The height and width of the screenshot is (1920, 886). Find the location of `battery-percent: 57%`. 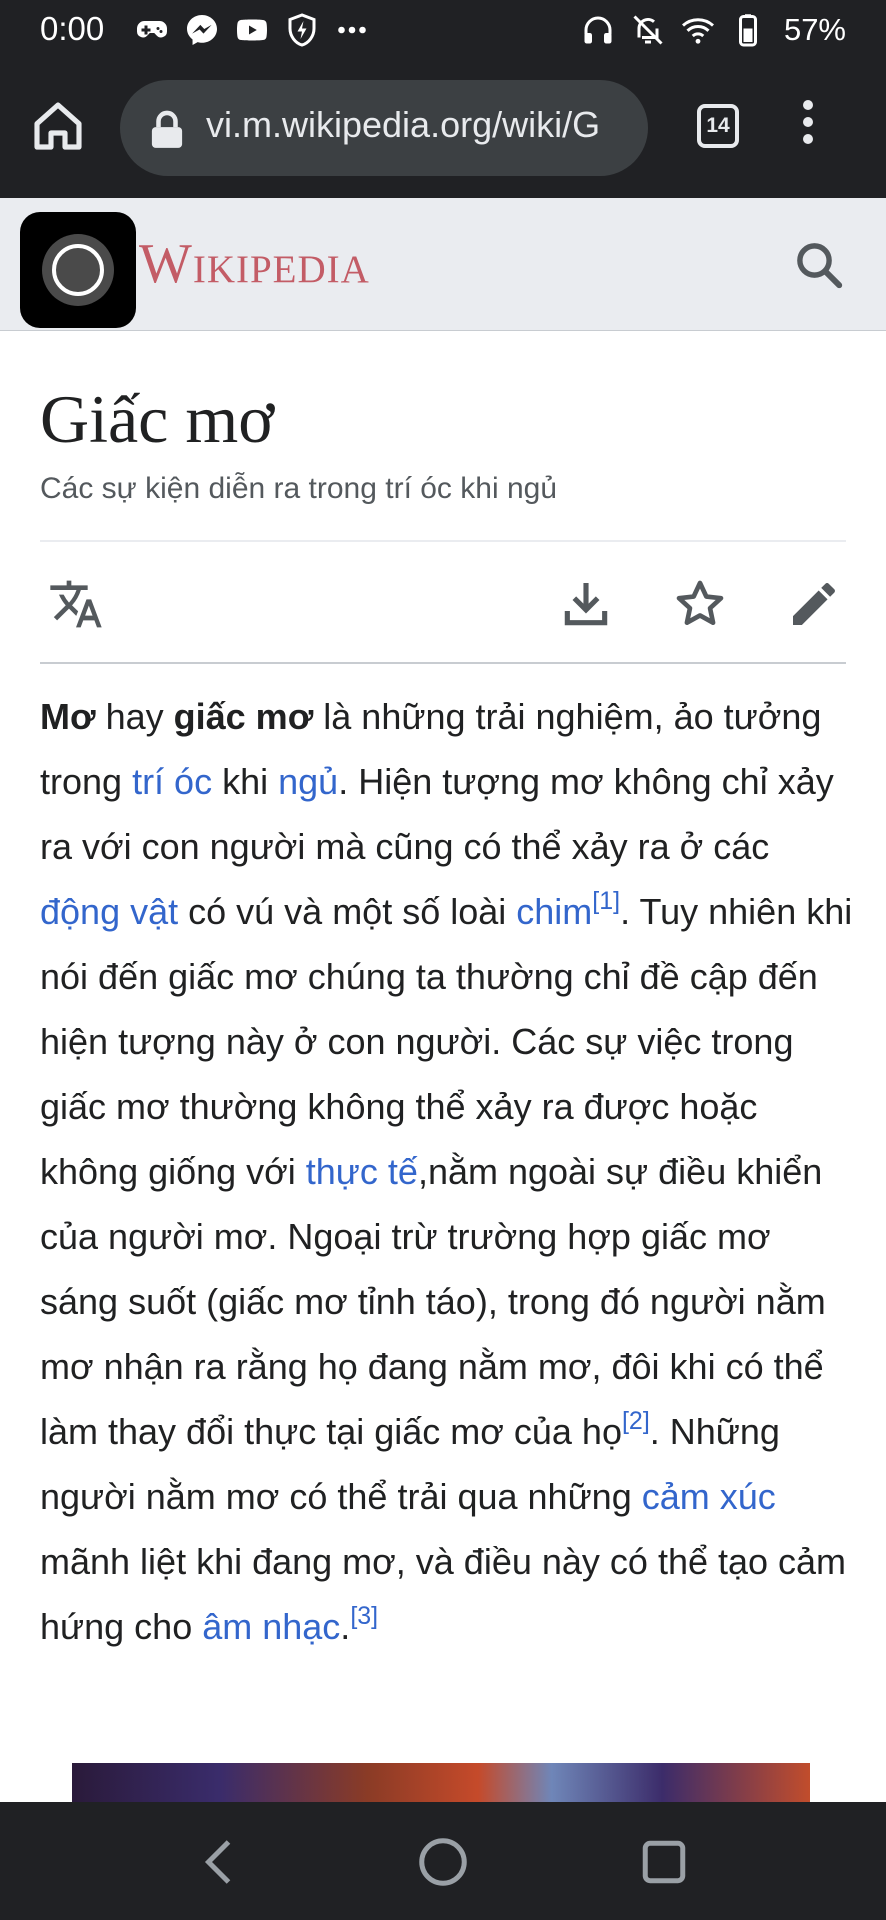

battery-percent: 57% is located at coordinates (814, 29).